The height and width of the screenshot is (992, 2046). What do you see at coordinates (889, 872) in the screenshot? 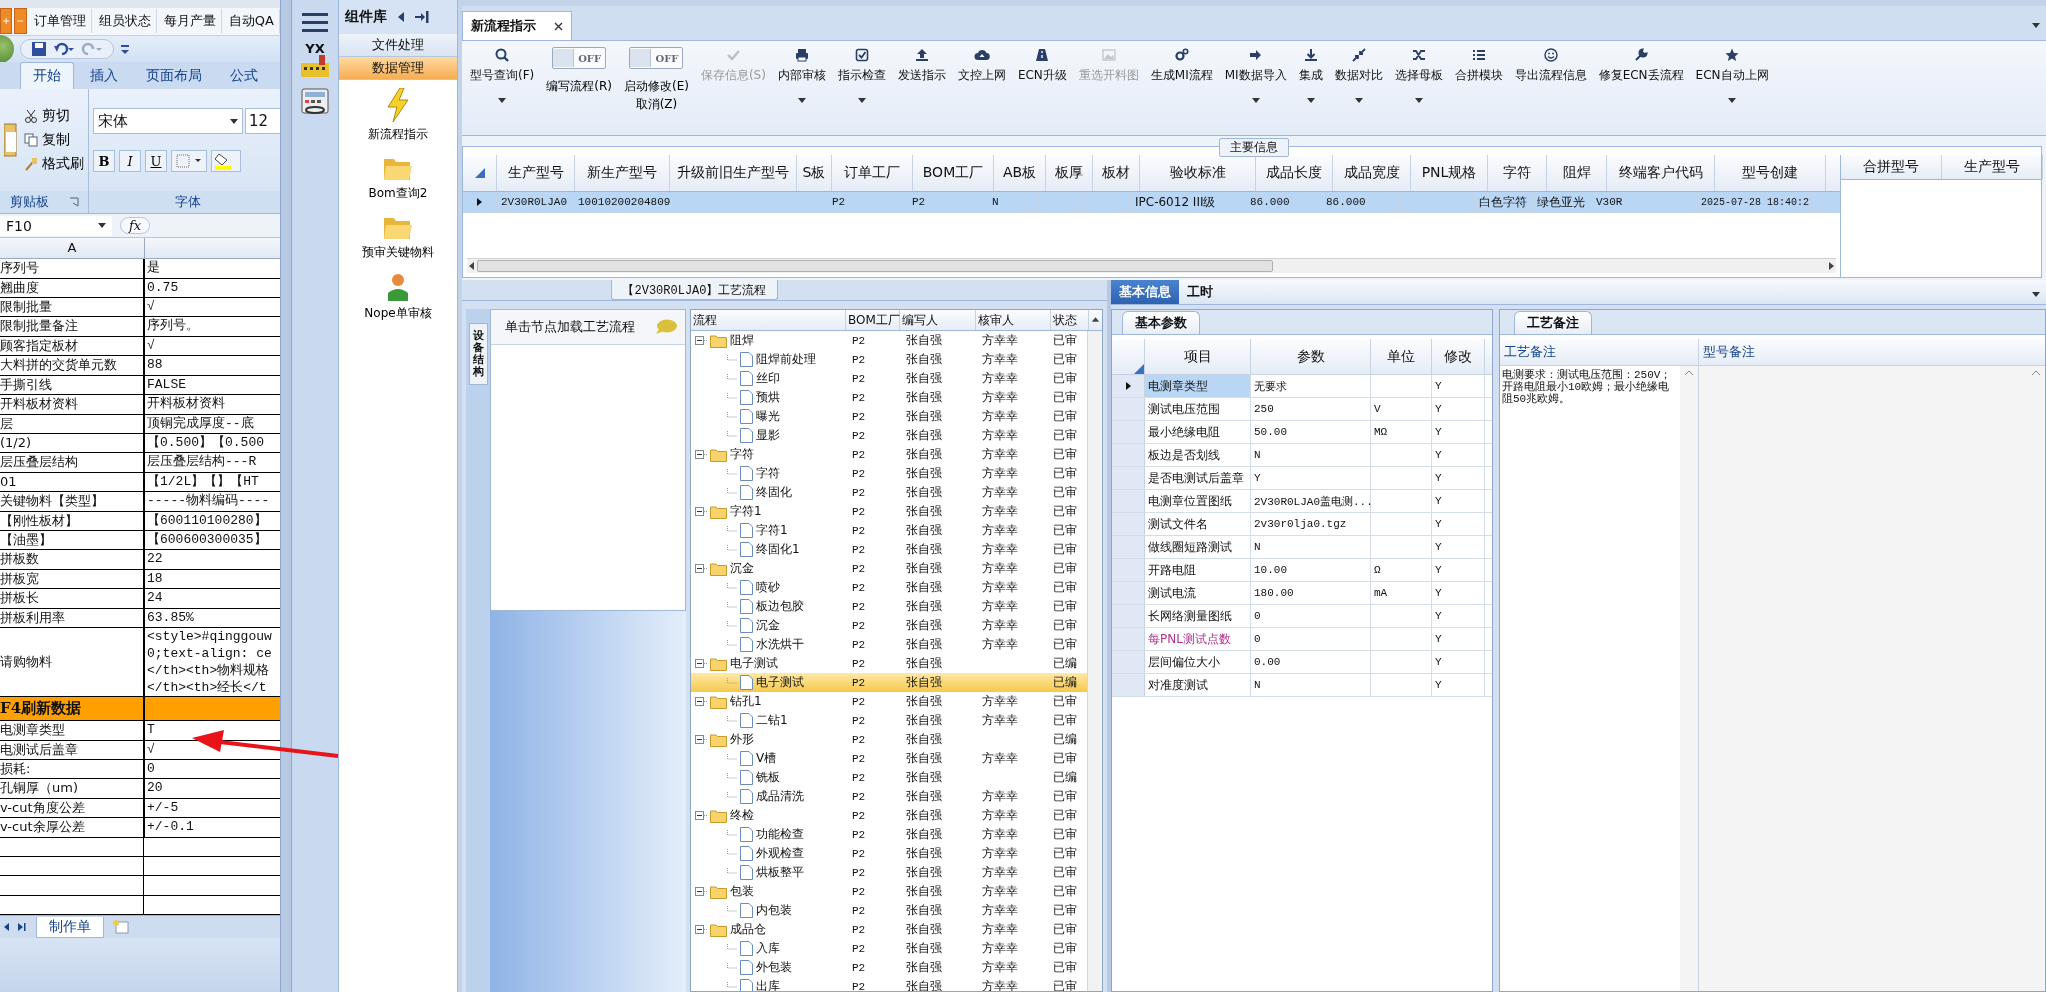
I see `tree-row: 烘板整平 P2 张自强 方幸幸 已审` at bounding box center [889, 872].